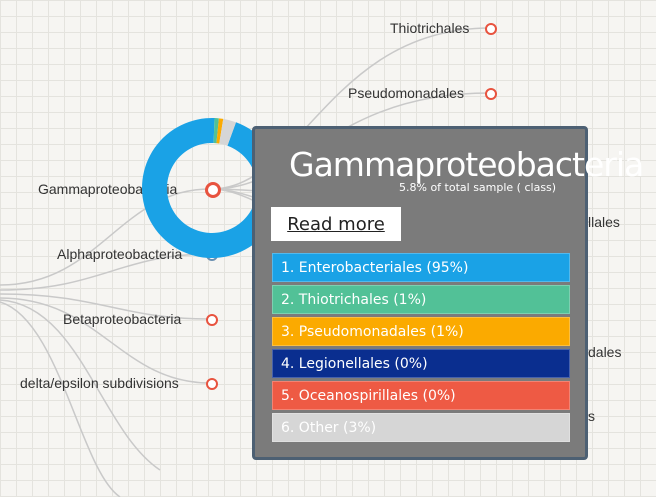 This screenshot has height=497, width=656. What do you see at coordinates (466, 164) in the screenshot?
I see `popup-title: Gammaproteobacteria` at bounding box center [466, 164].